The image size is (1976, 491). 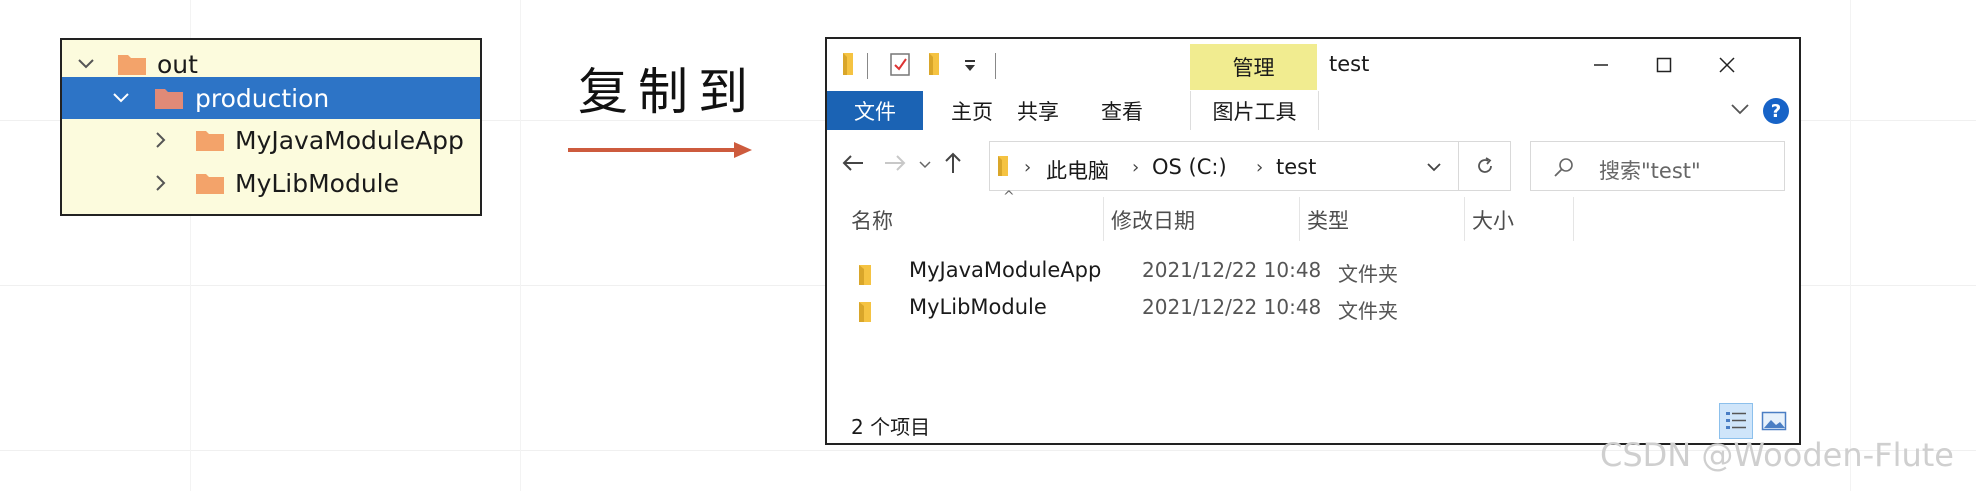 I want to click on breadcrumb-test: test, so click(x=1296, y=167).